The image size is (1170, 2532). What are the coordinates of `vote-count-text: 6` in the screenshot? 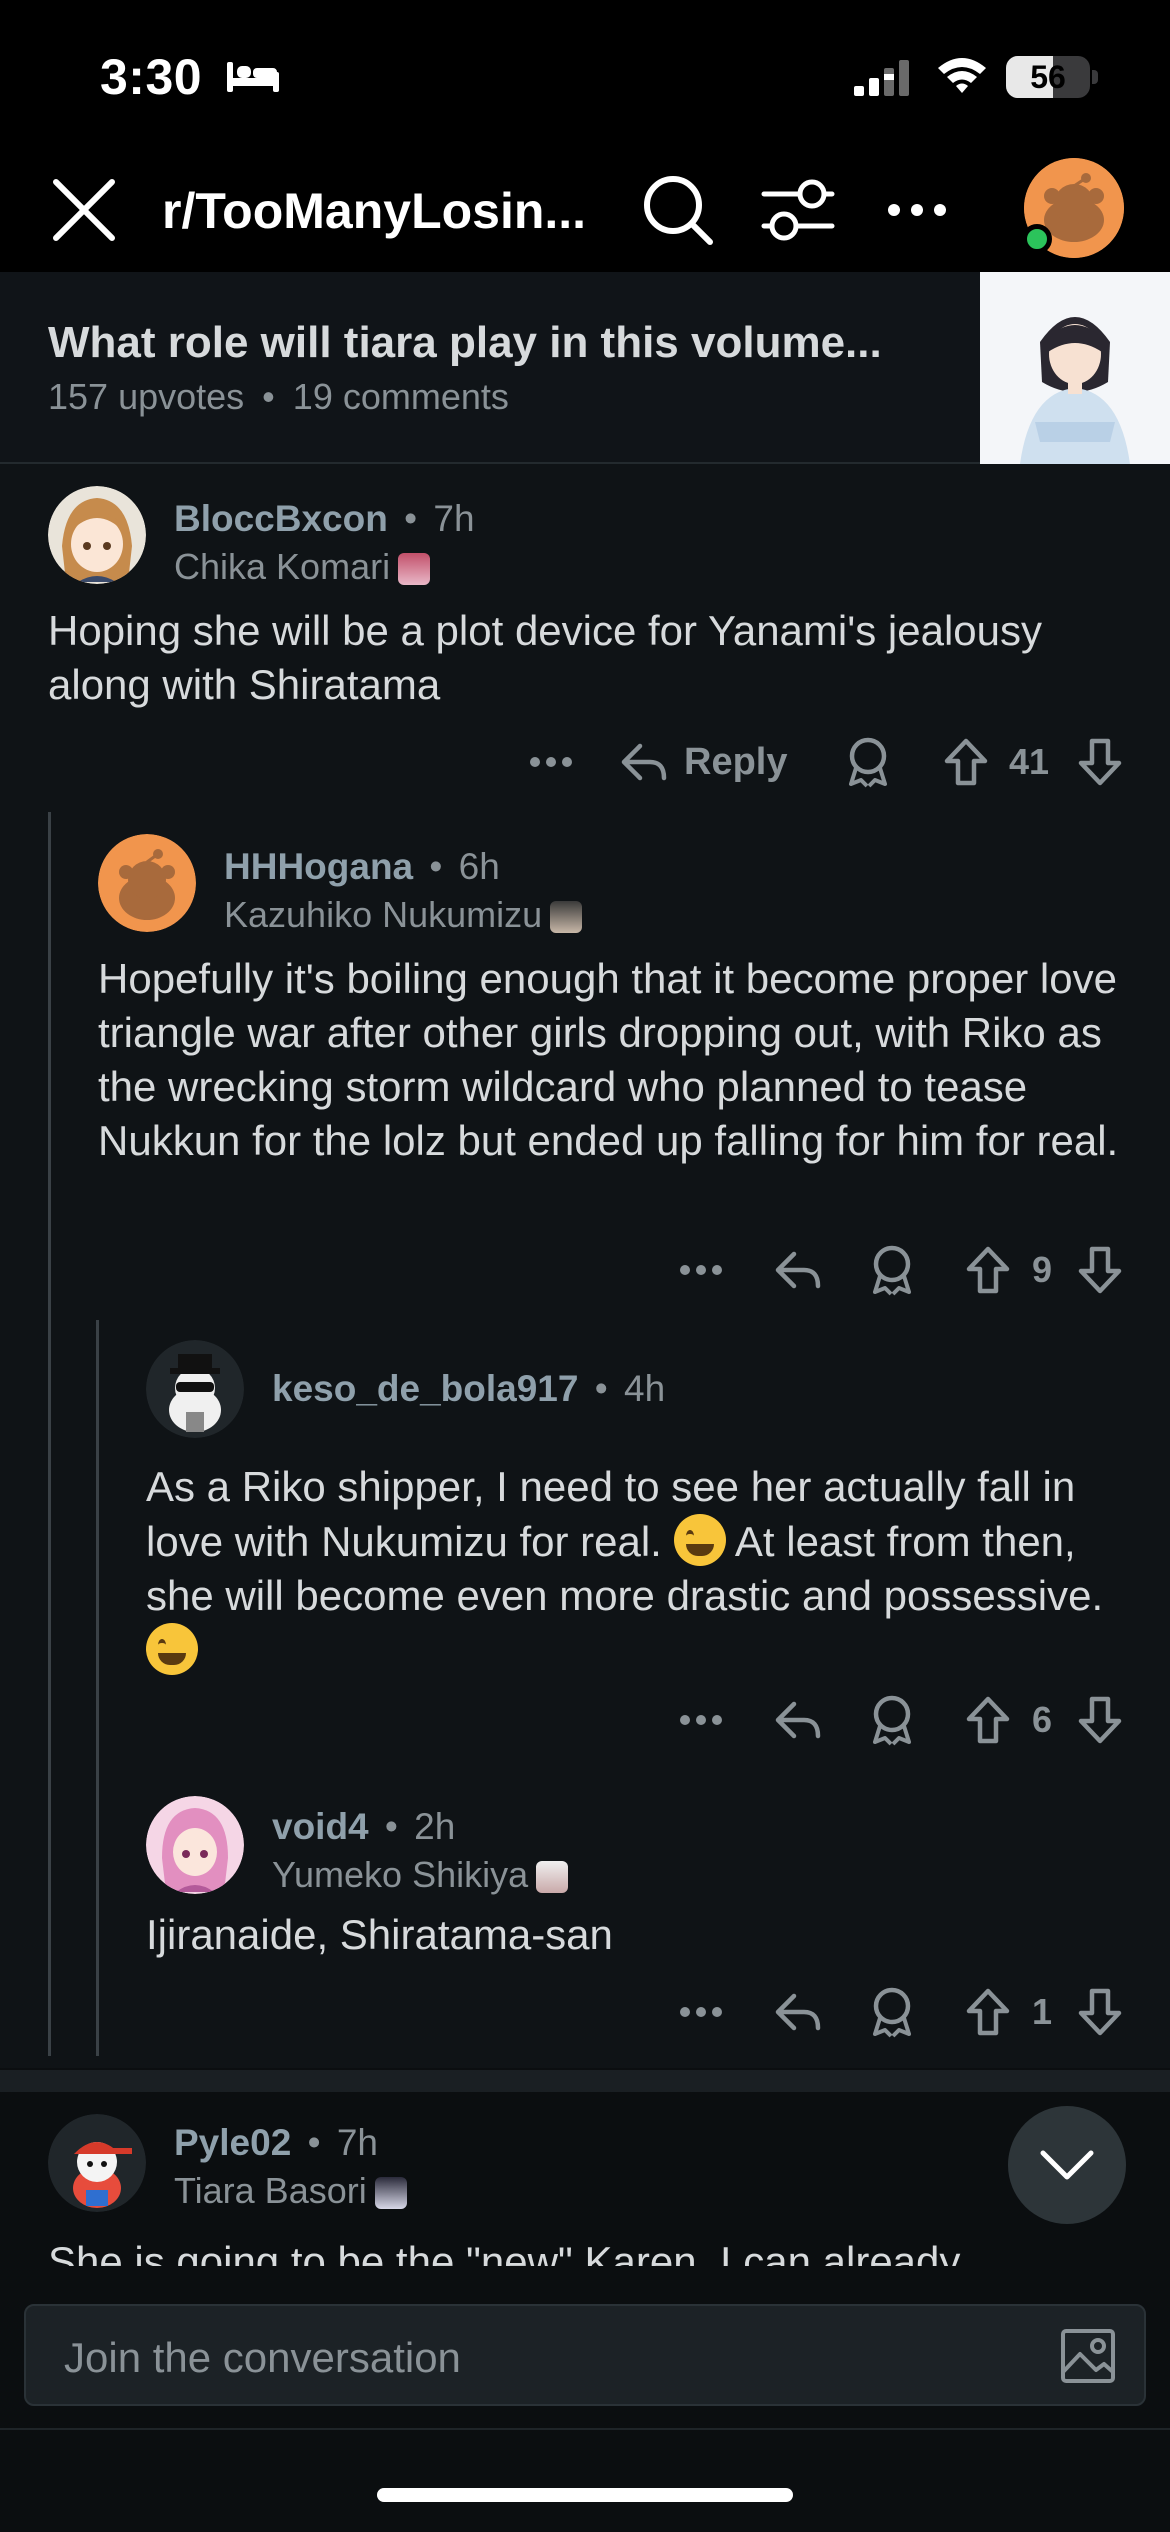 It's located at (1042, 1719).